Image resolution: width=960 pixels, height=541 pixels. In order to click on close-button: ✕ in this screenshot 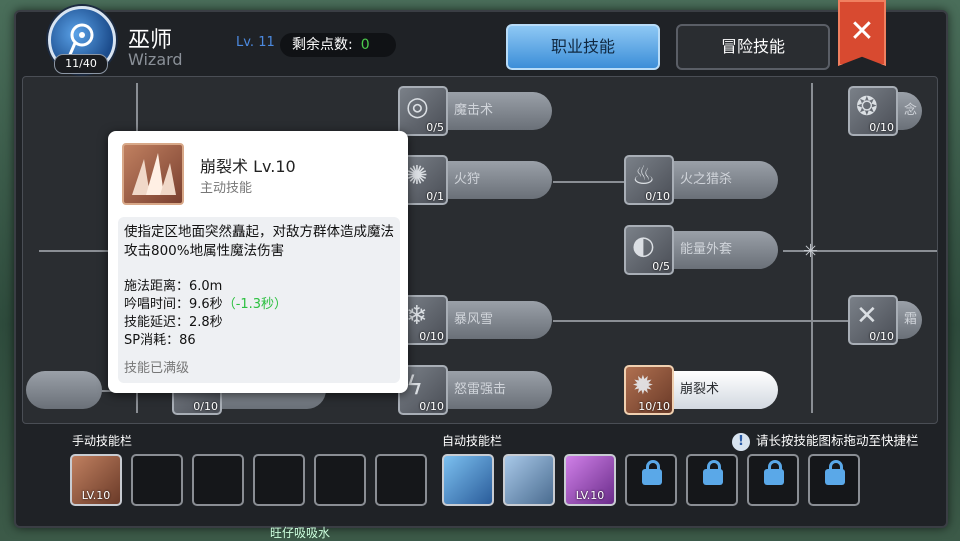, I will do `click(862, 33)`.